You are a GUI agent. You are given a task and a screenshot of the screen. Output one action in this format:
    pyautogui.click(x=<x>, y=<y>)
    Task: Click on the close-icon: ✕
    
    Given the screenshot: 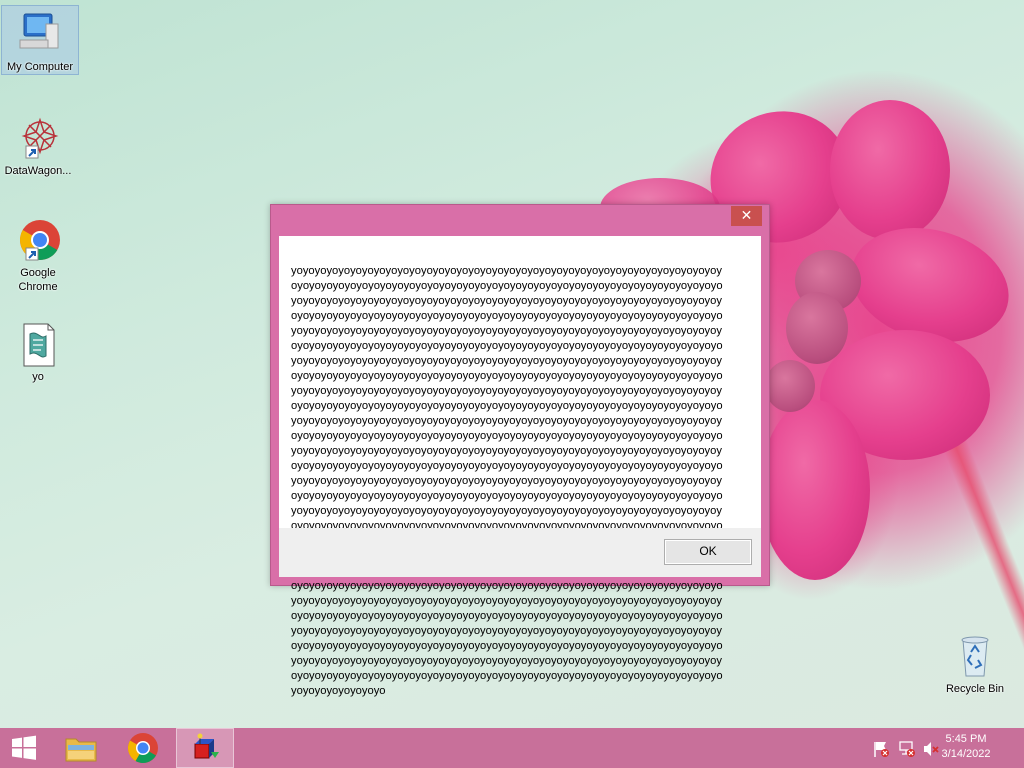 What is the action you would take?
    pyautogui.click(x=746, y=215)
    